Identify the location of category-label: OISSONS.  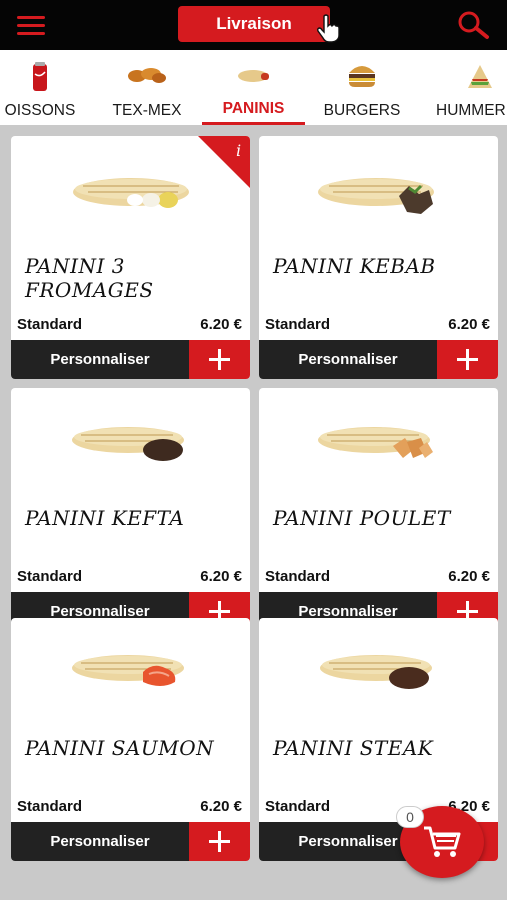
(40, 110).